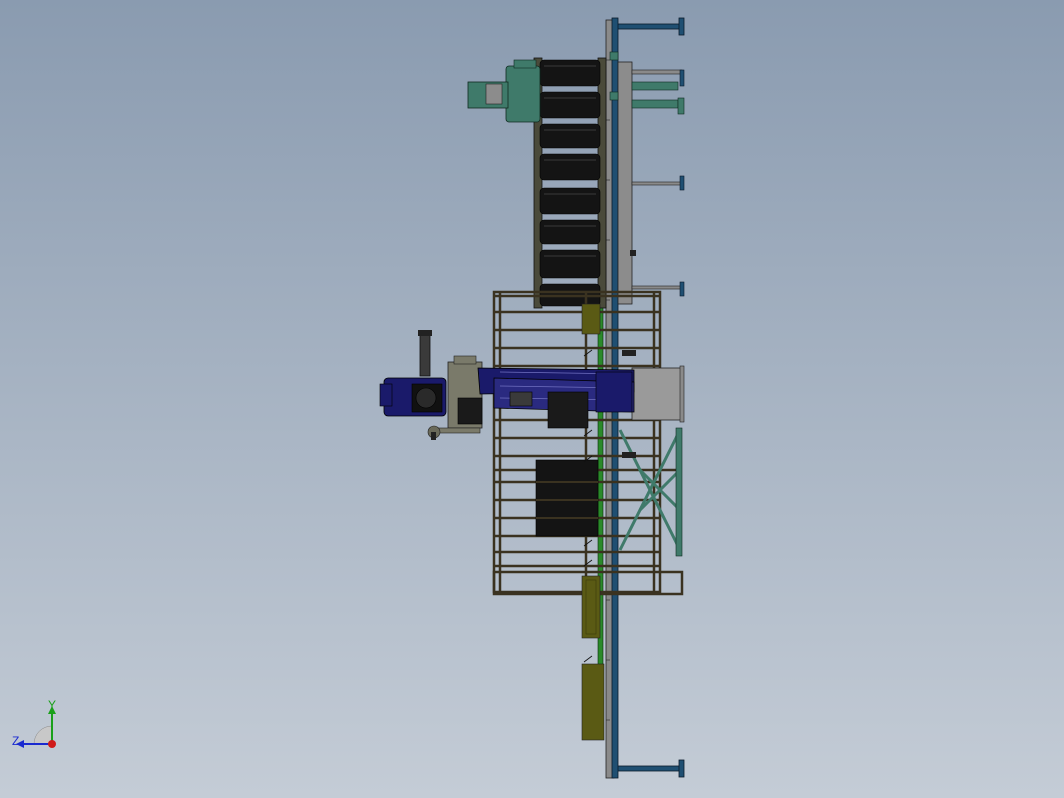 The width and height of the screenshot is (1064, 798). I want to click on robot-rail-plate, so click(521, 399).